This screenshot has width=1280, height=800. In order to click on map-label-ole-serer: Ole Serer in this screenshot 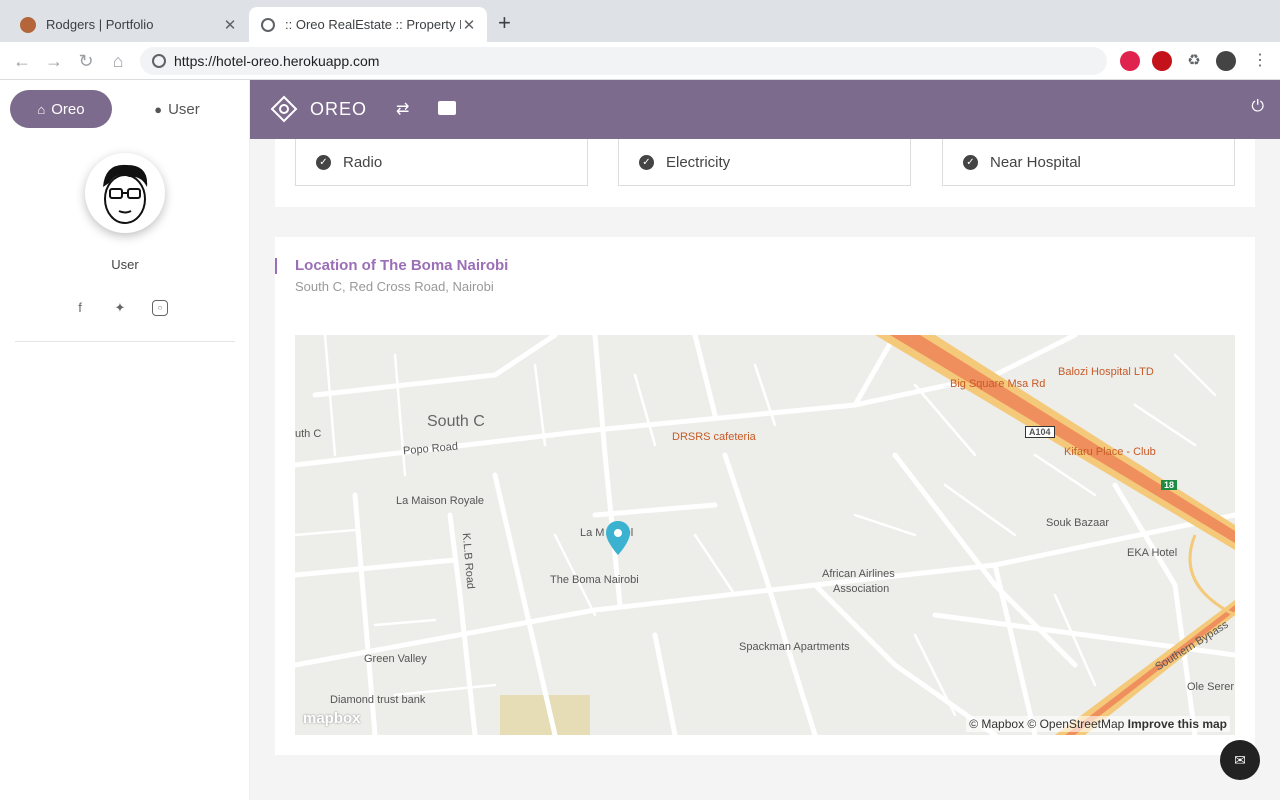, I will do `click(1211, 687)`.